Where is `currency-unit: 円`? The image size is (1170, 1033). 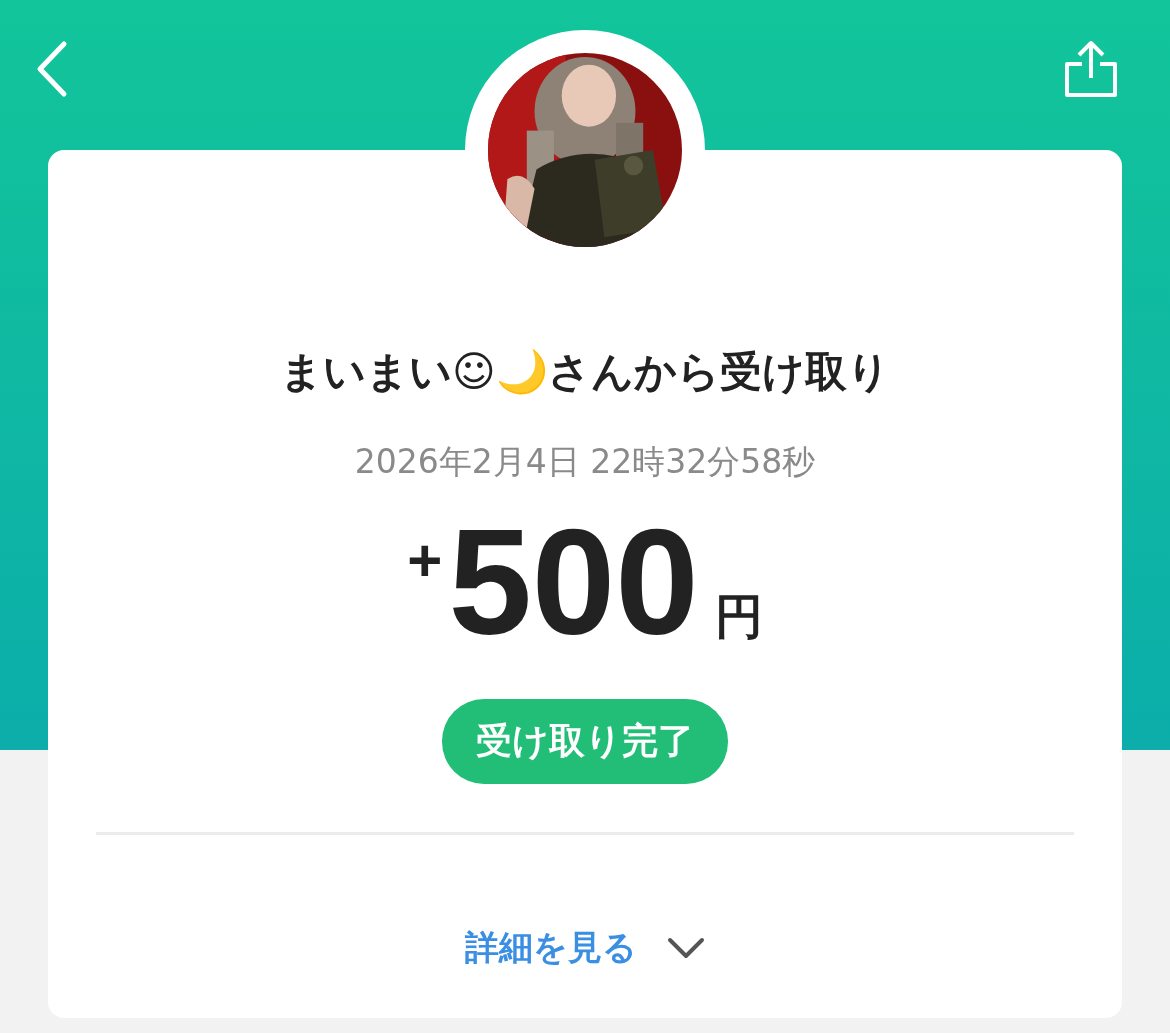
currency-unit: 円 is located at coordinates (738, 616).